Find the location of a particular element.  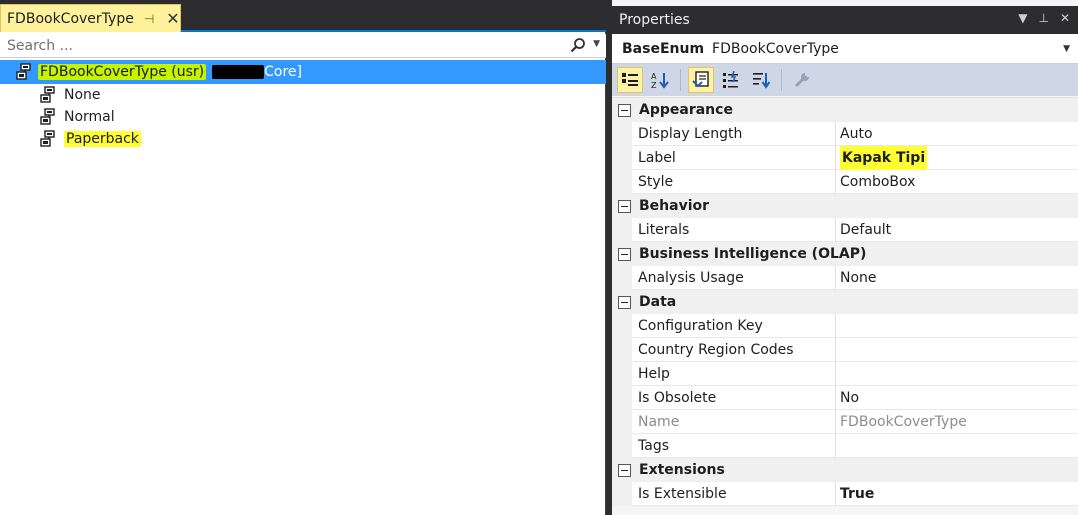

tree-root-item: FDBookCoverType (usr) Core] is located at coordinates (303, 72).